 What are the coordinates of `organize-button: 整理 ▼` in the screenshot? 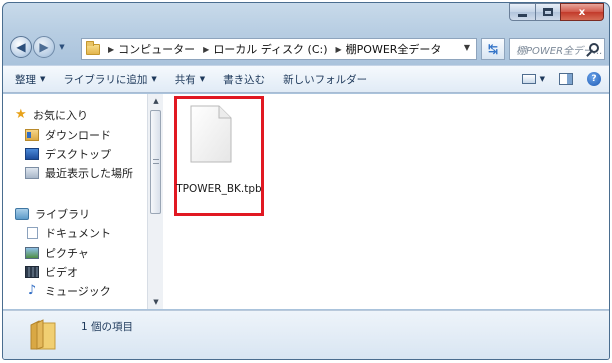 It's located at (30, 79).